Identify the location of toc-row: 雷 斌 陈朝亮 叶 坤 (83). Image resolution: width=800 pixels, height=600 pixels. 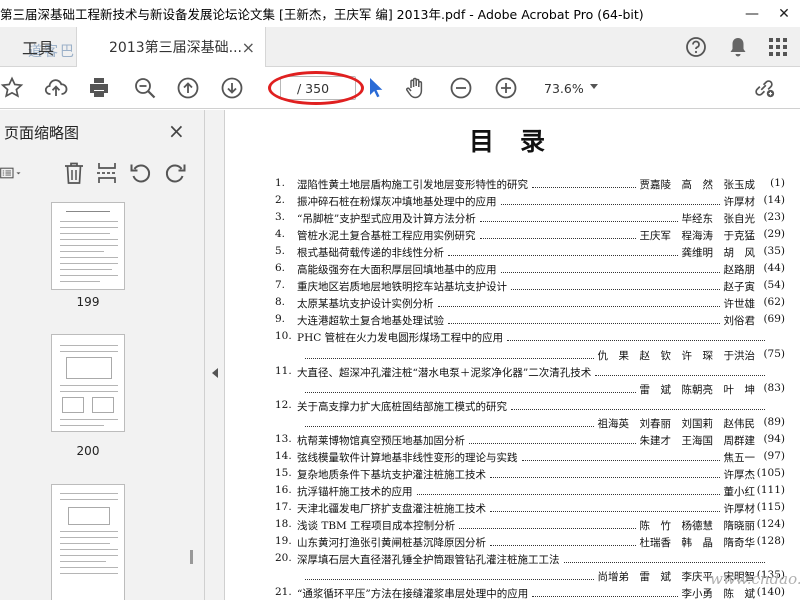
(530, 390).